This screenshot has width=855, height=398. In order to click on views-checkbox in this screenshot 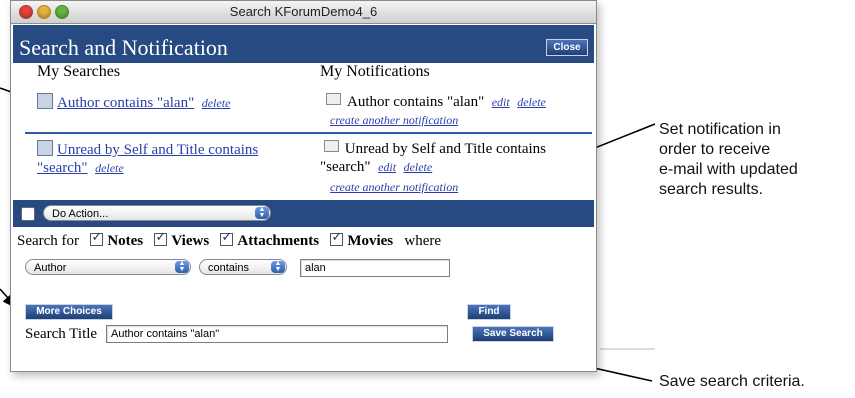, I will do `click(161, 238)`.